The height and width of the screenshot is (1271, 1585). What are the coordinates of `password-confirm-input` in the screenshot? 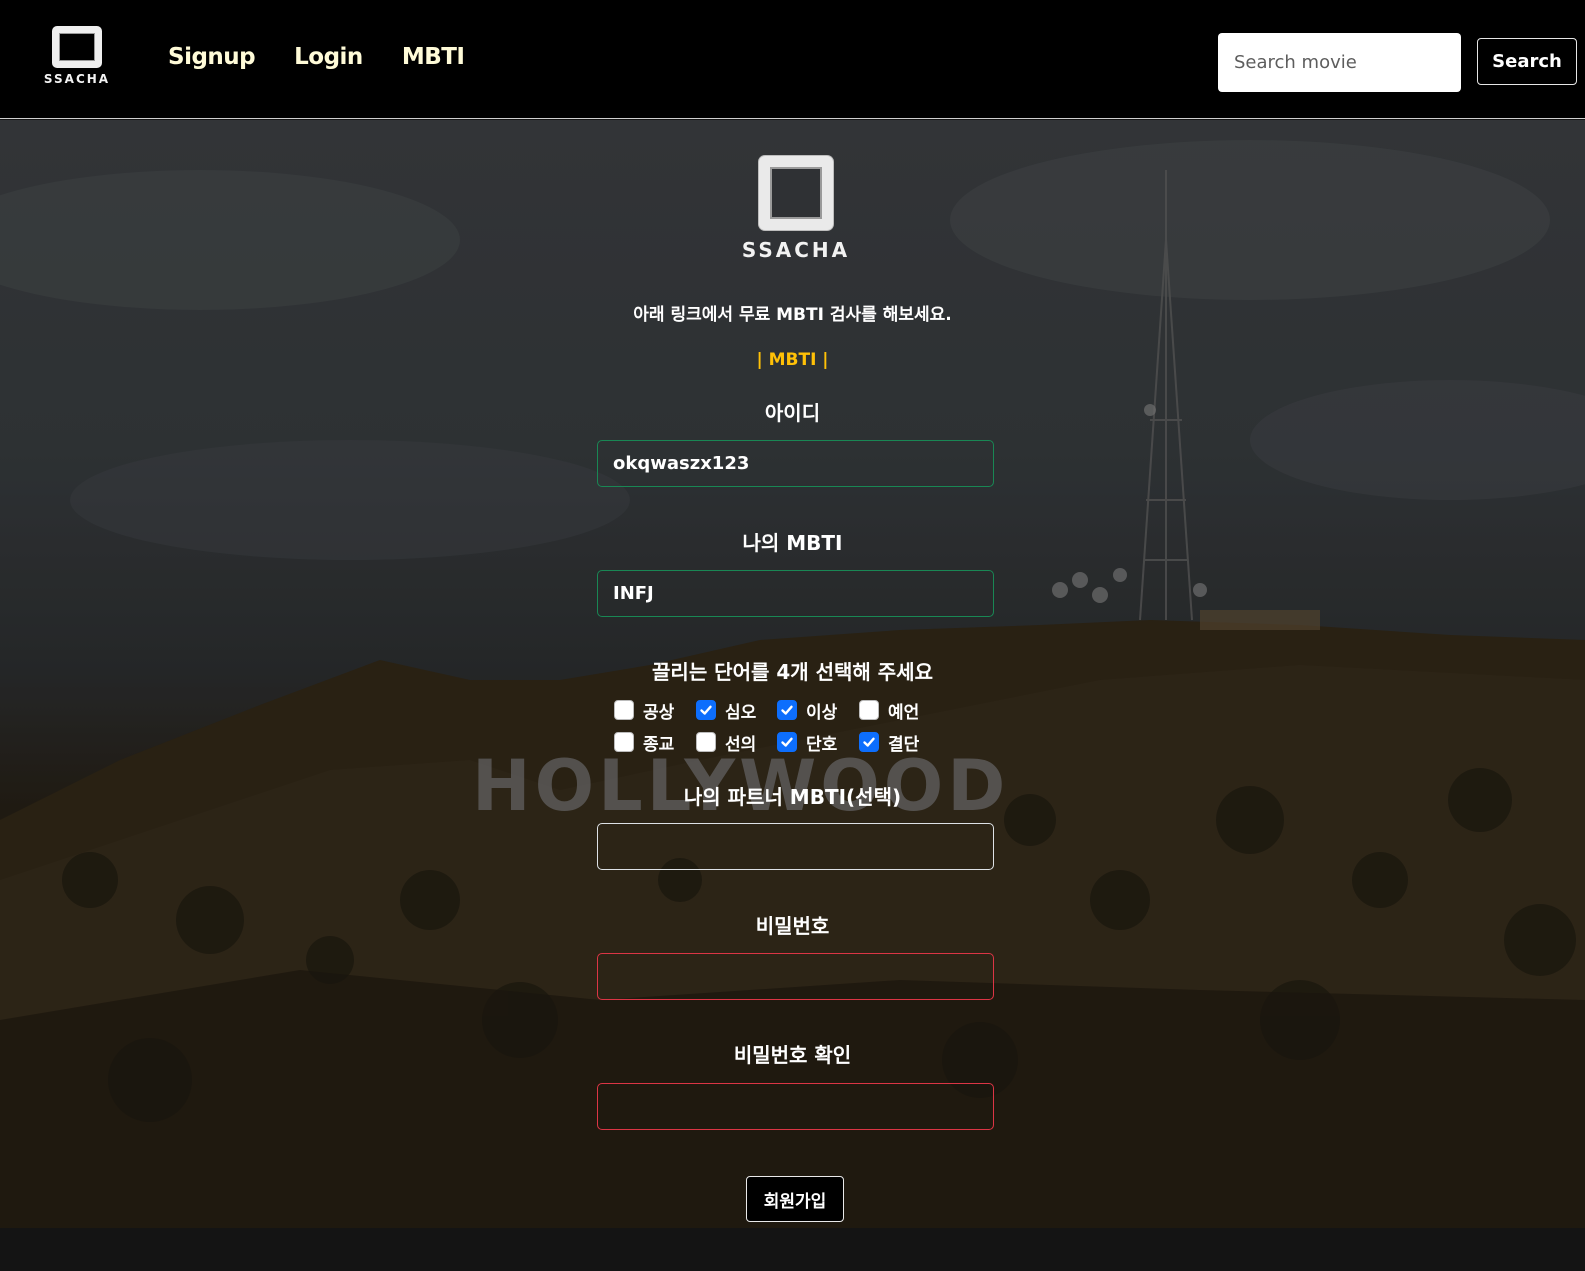 It's located at (795, 1106).